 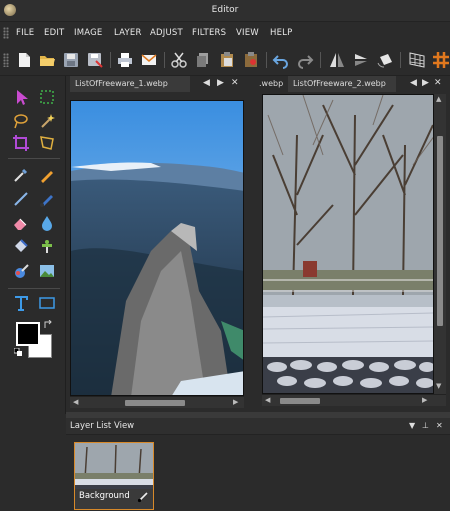 What do you see at coordinates (247, 33) in the screenshot?
I see `menu-view: VIEW` at bounding box center [247, 33].